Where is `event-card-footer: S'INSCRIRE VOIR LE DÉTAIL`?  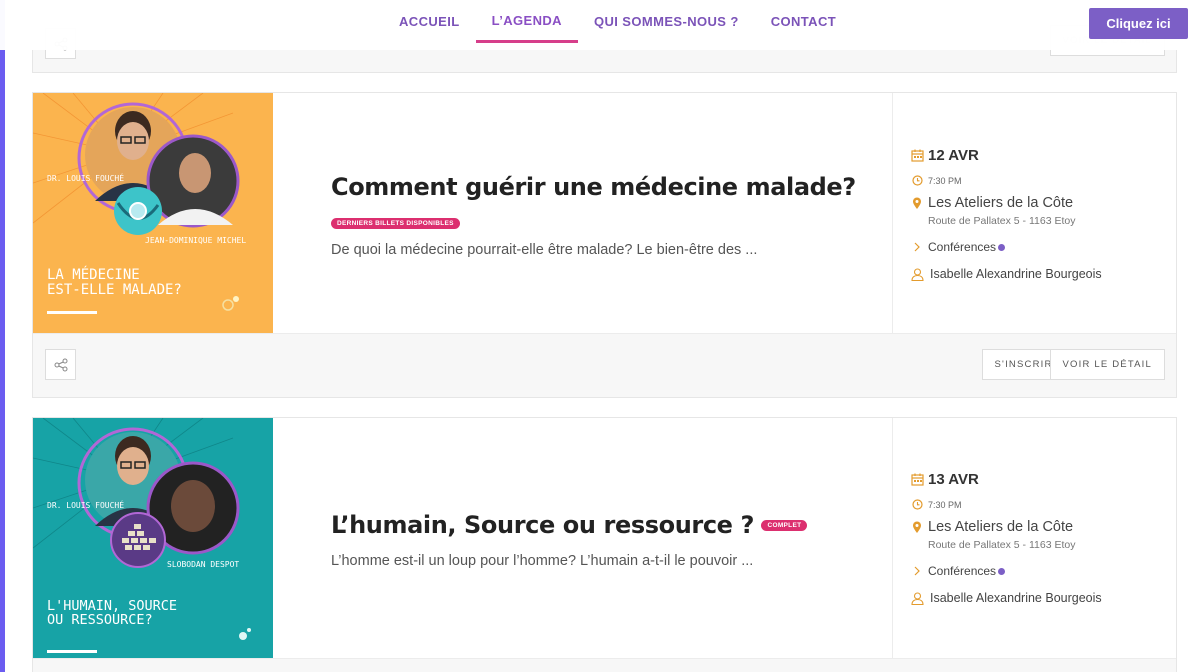
event-card-footer: S'INSCRIRE VOIR LE DÉTAIL is located at coordinates (604, 365).